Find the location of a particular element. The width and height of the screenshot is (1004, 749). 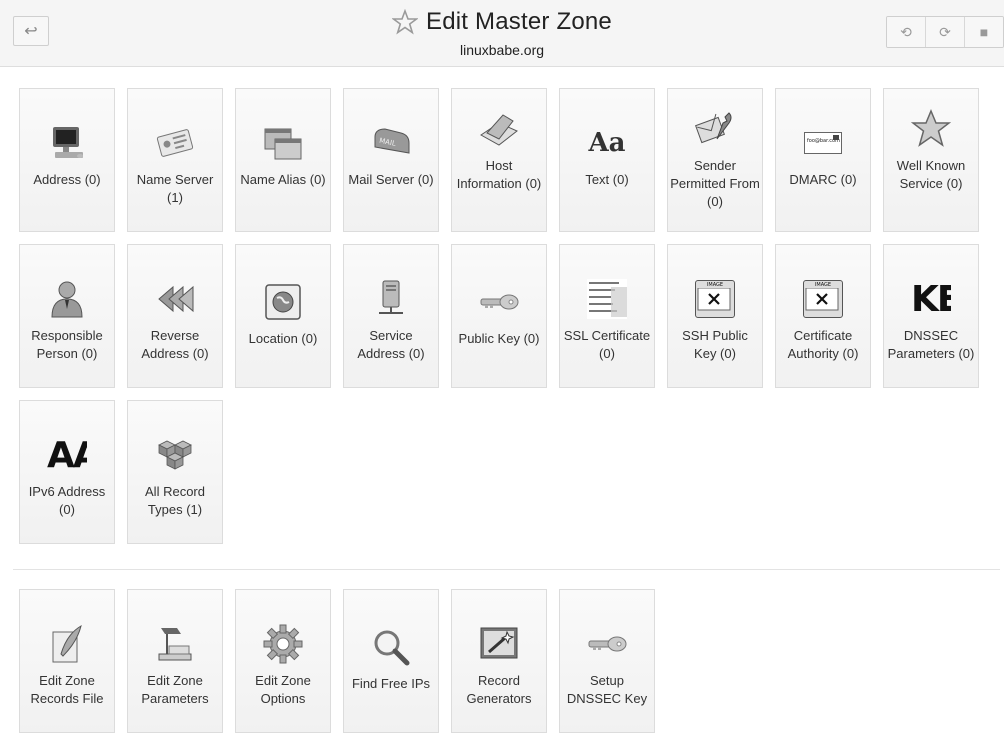

record-label: Host Information (0) is located at coordinates (499, 174).